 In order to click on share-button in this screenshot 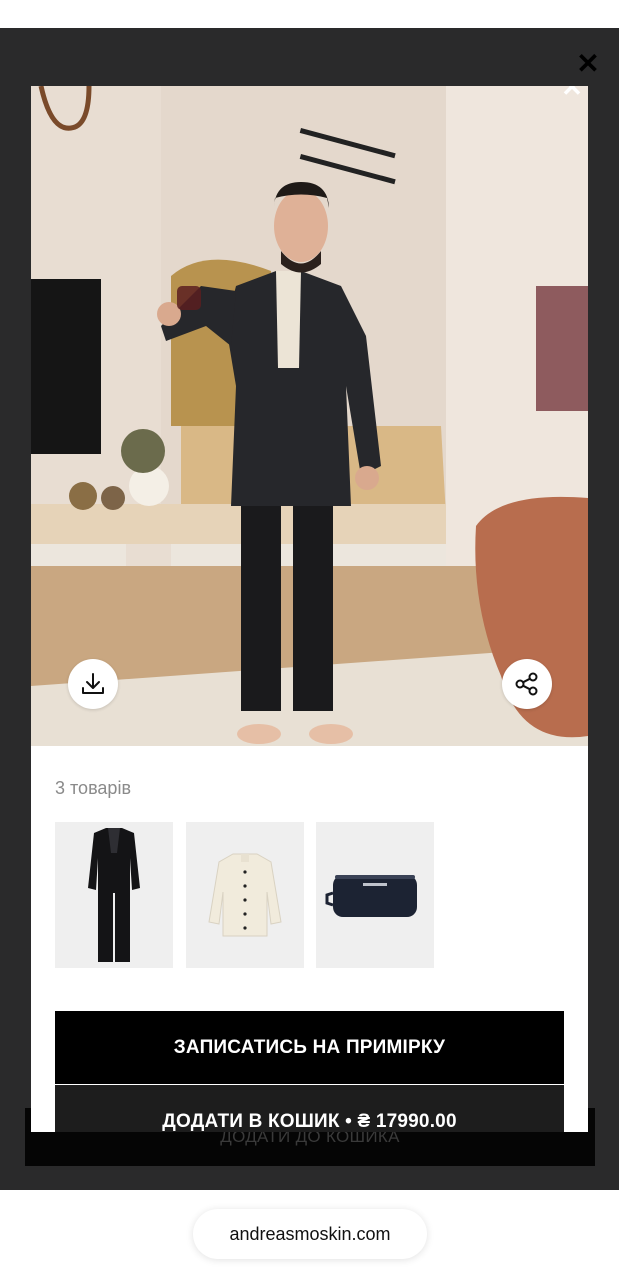, I will do `click(527, 684)`.